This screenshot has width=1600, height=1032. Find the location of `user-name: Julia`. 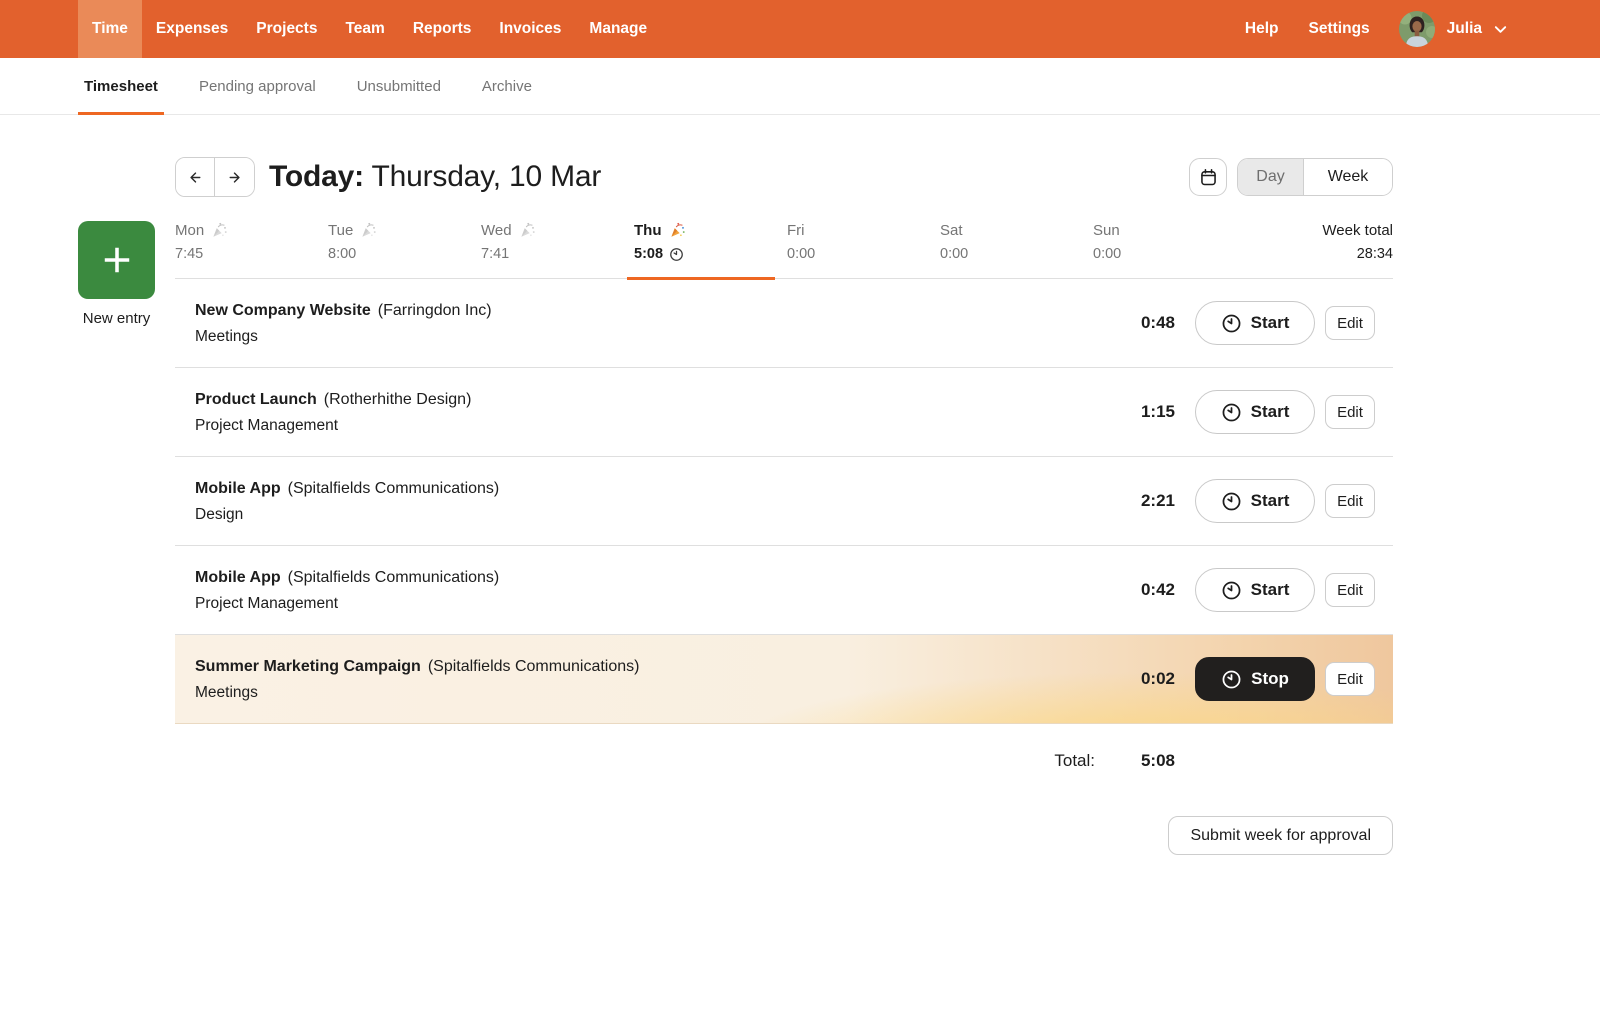

user-name: Julia is located at coordinates (1464, 28).